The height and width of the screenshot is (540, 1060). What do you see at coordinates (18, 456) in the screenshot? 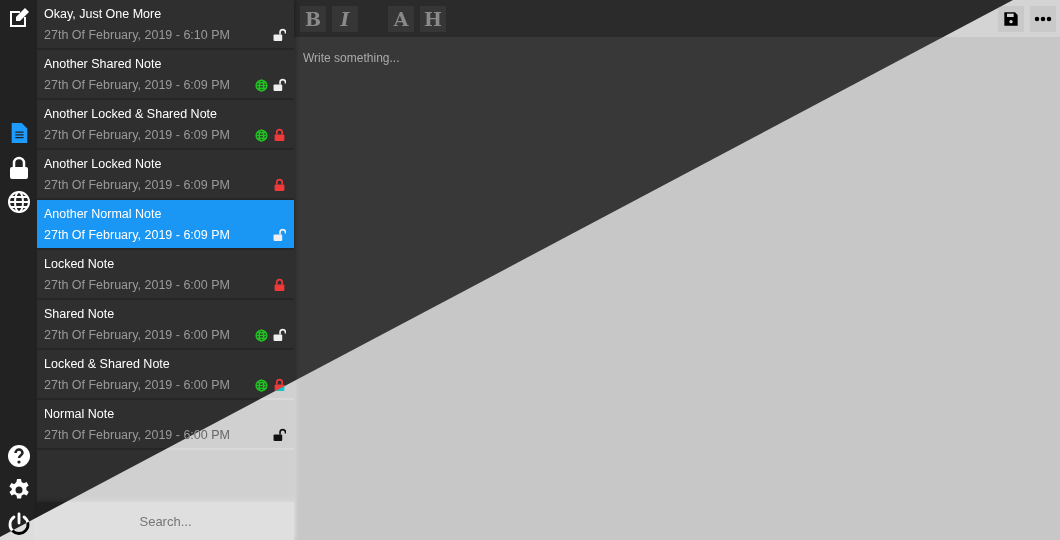
I see `help-icon` at bounding box center [18, 456].